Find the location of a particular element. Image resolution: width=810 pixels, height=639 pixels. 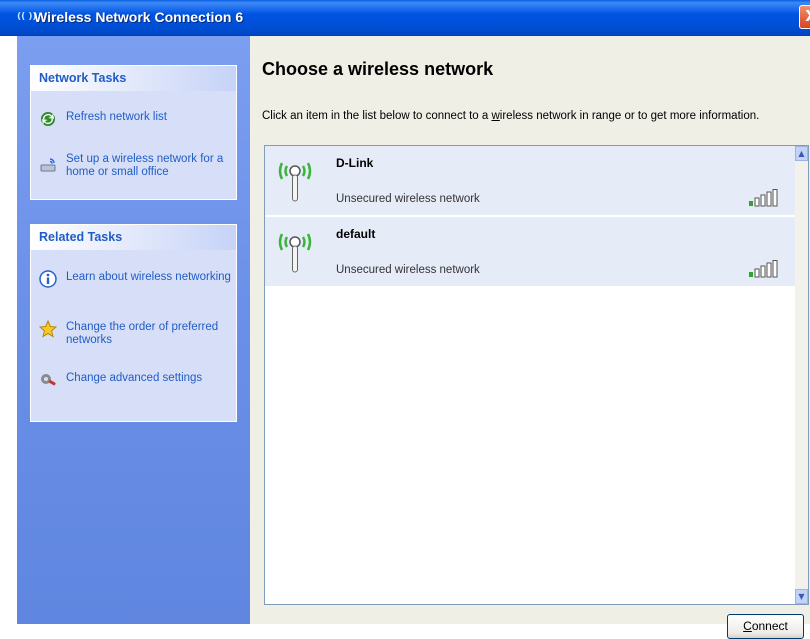

chevron-down-icon: ▼ is located at coordinates (801, 596).